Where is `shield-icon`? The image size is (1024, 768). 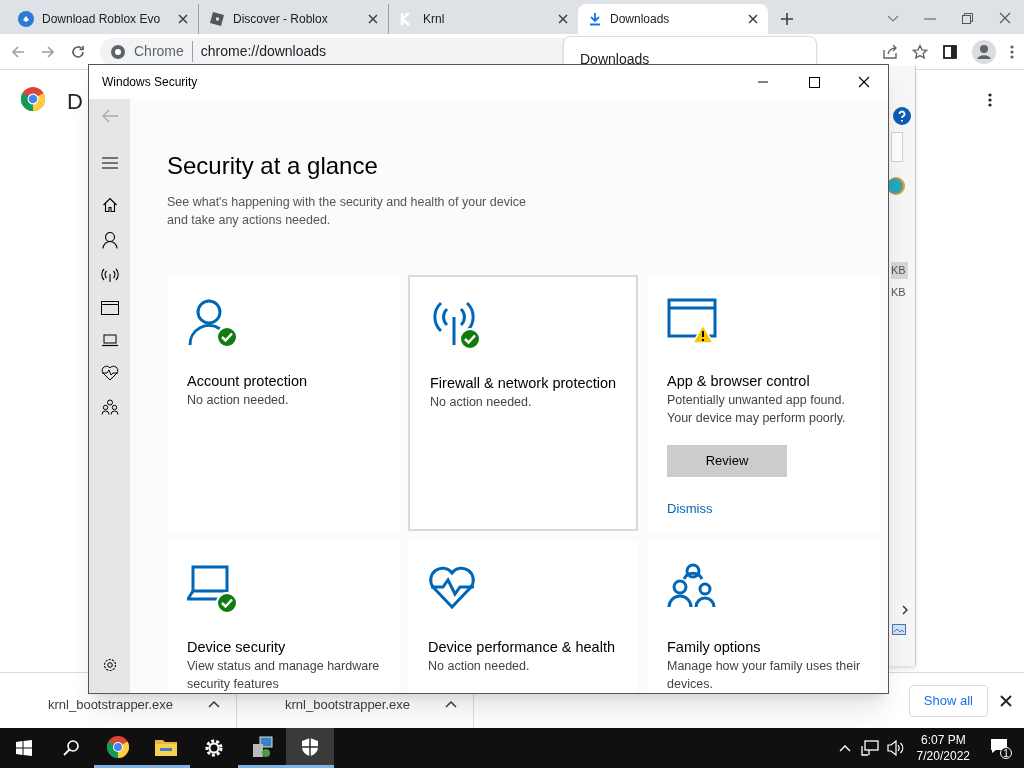 shield-icon is located at coordinates (310, 746).